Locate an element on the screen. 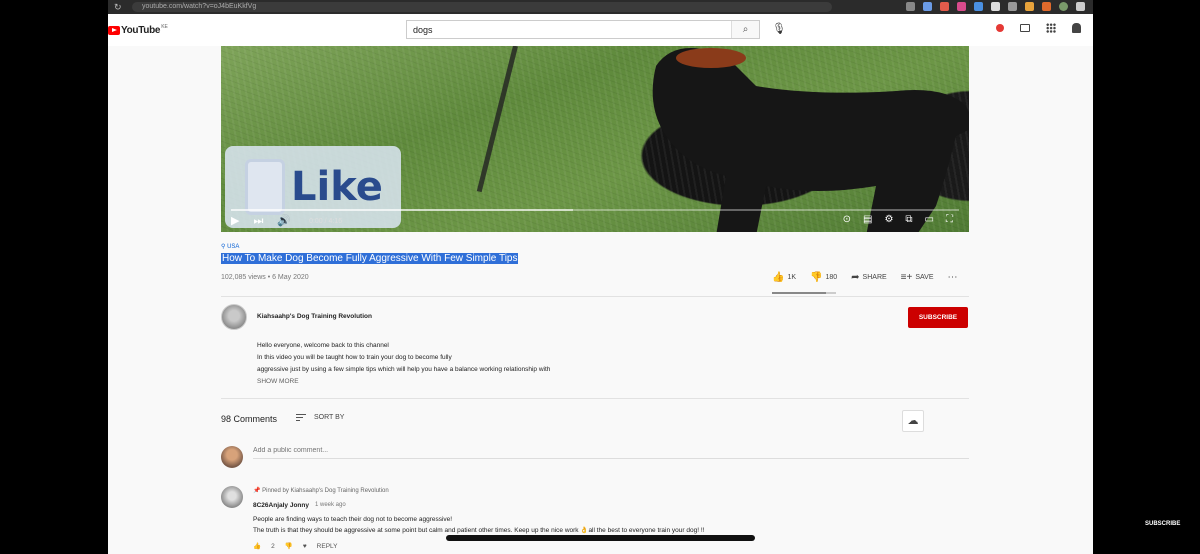 This screenshot has height=554, width=1200. commenter-avatar is located at coordinates (232, 497).